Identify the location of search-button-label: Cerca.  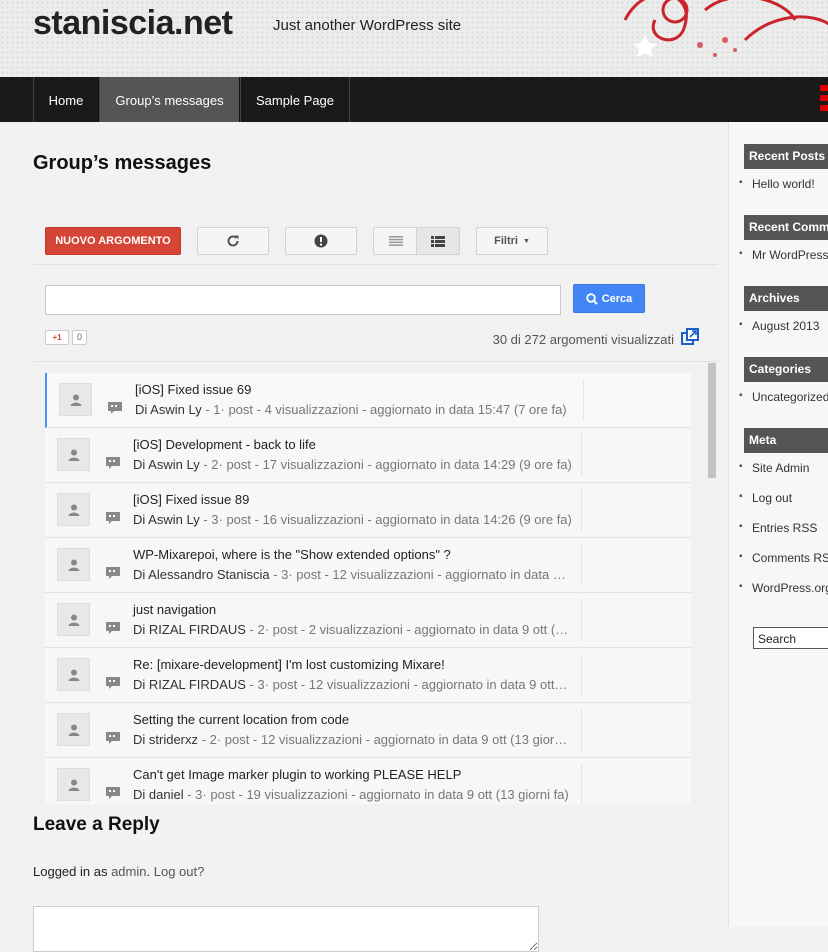
(617, 298).